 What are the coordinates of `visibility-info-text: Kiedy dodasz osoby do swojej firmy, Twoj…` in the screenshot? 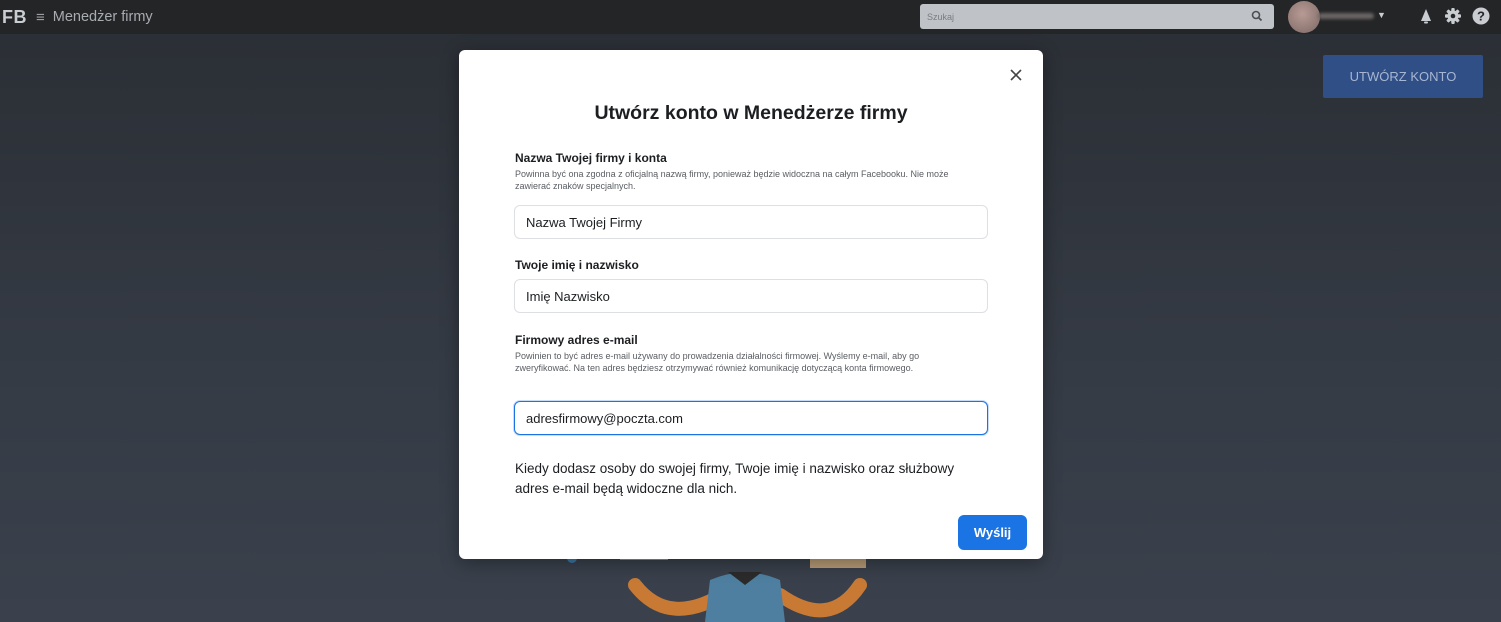 It's located at (735, 478).